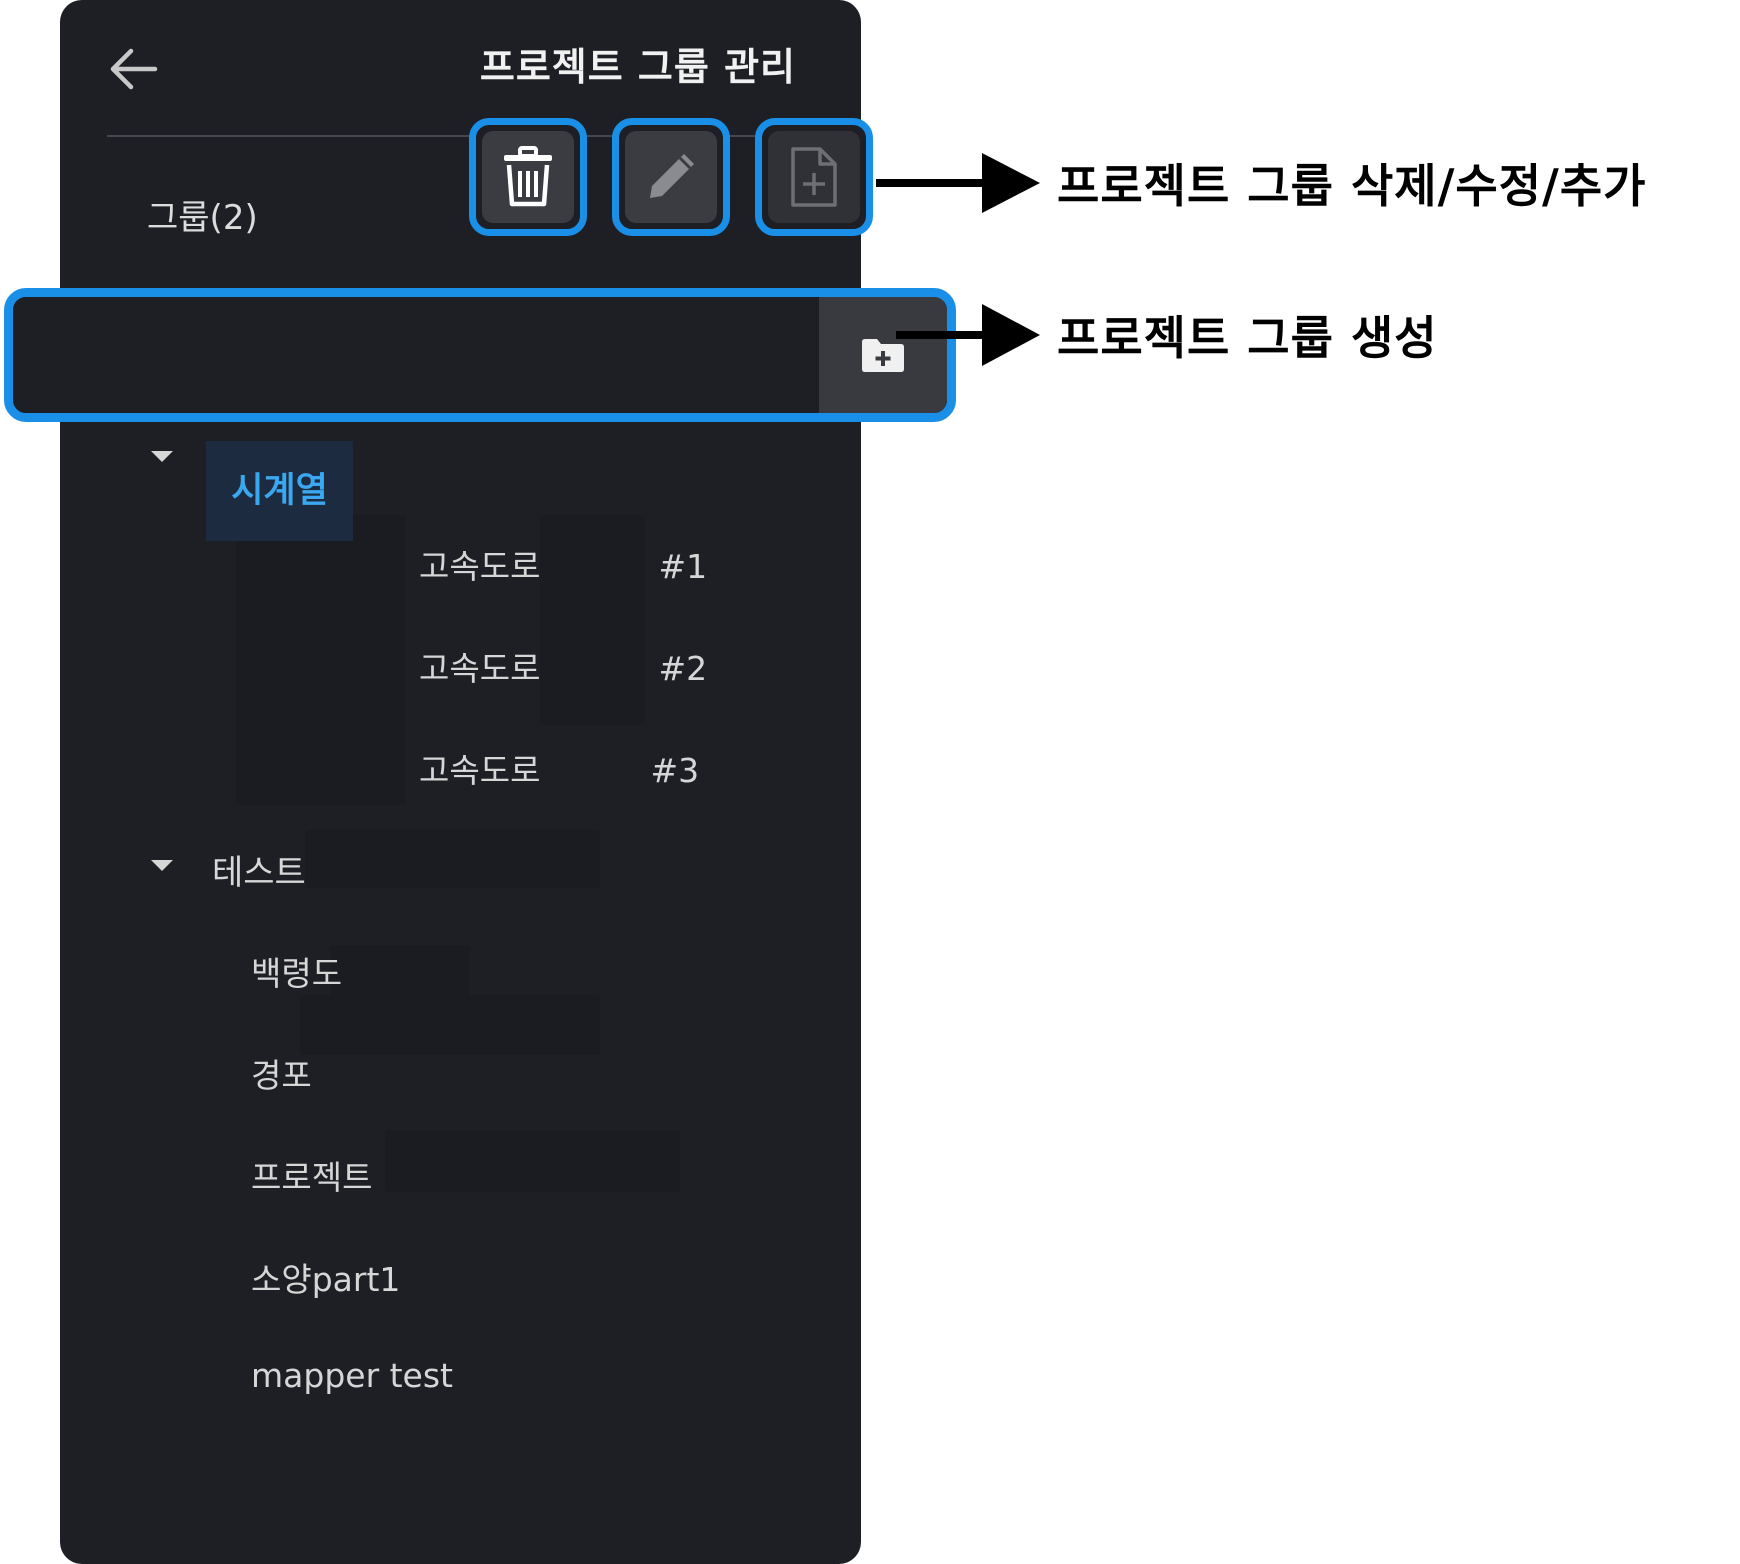 This screenshot has height=1564, width=1740. I want to click on arrow-left-icon, so click(134, 69).